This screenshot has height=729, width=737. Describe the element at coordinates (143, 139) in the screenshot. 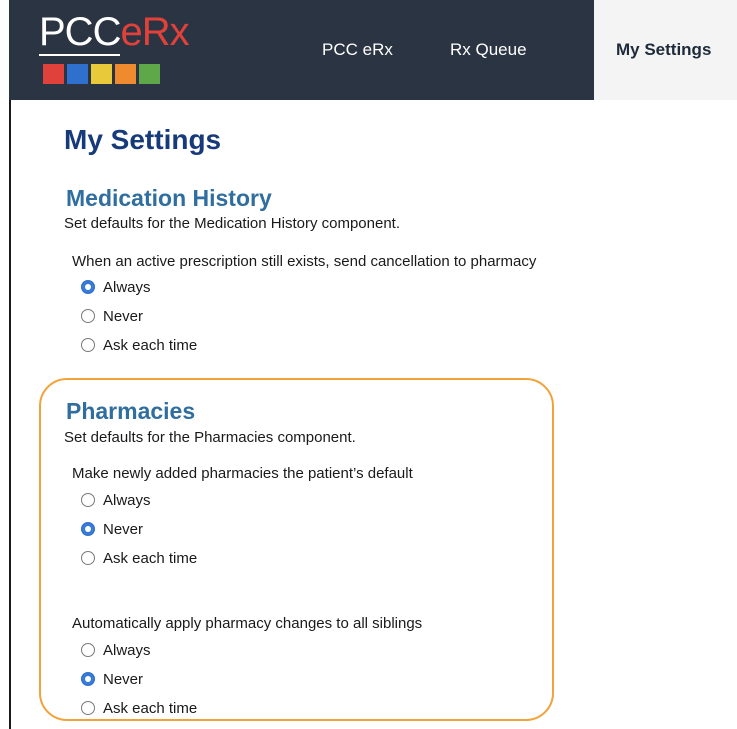

I see `page-title: My Settings` at that location.